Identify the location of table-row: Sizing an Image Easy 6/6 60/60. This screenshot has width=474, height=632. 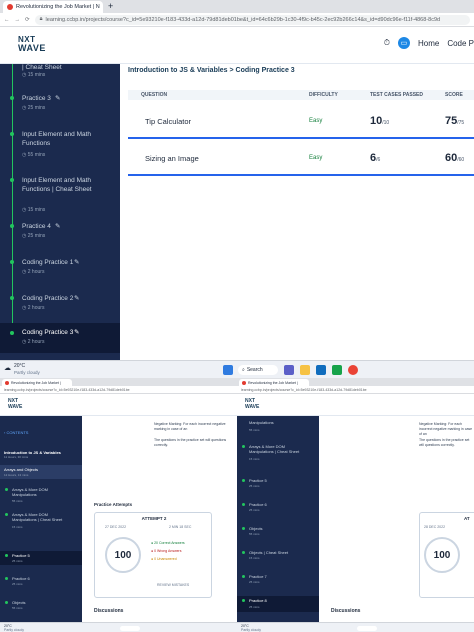
(301, 160).